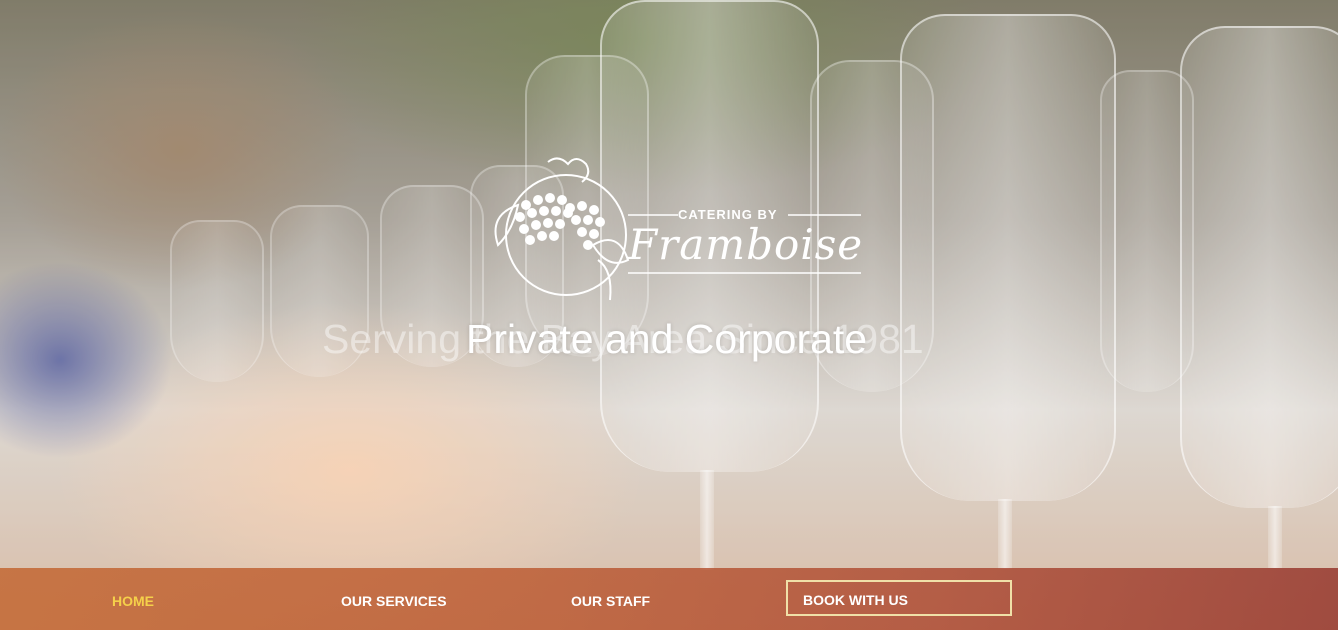 The width and height of the screenshot is (1338, 630). I want to click on tagline-current: Private and Corporate, so click(667, 339).